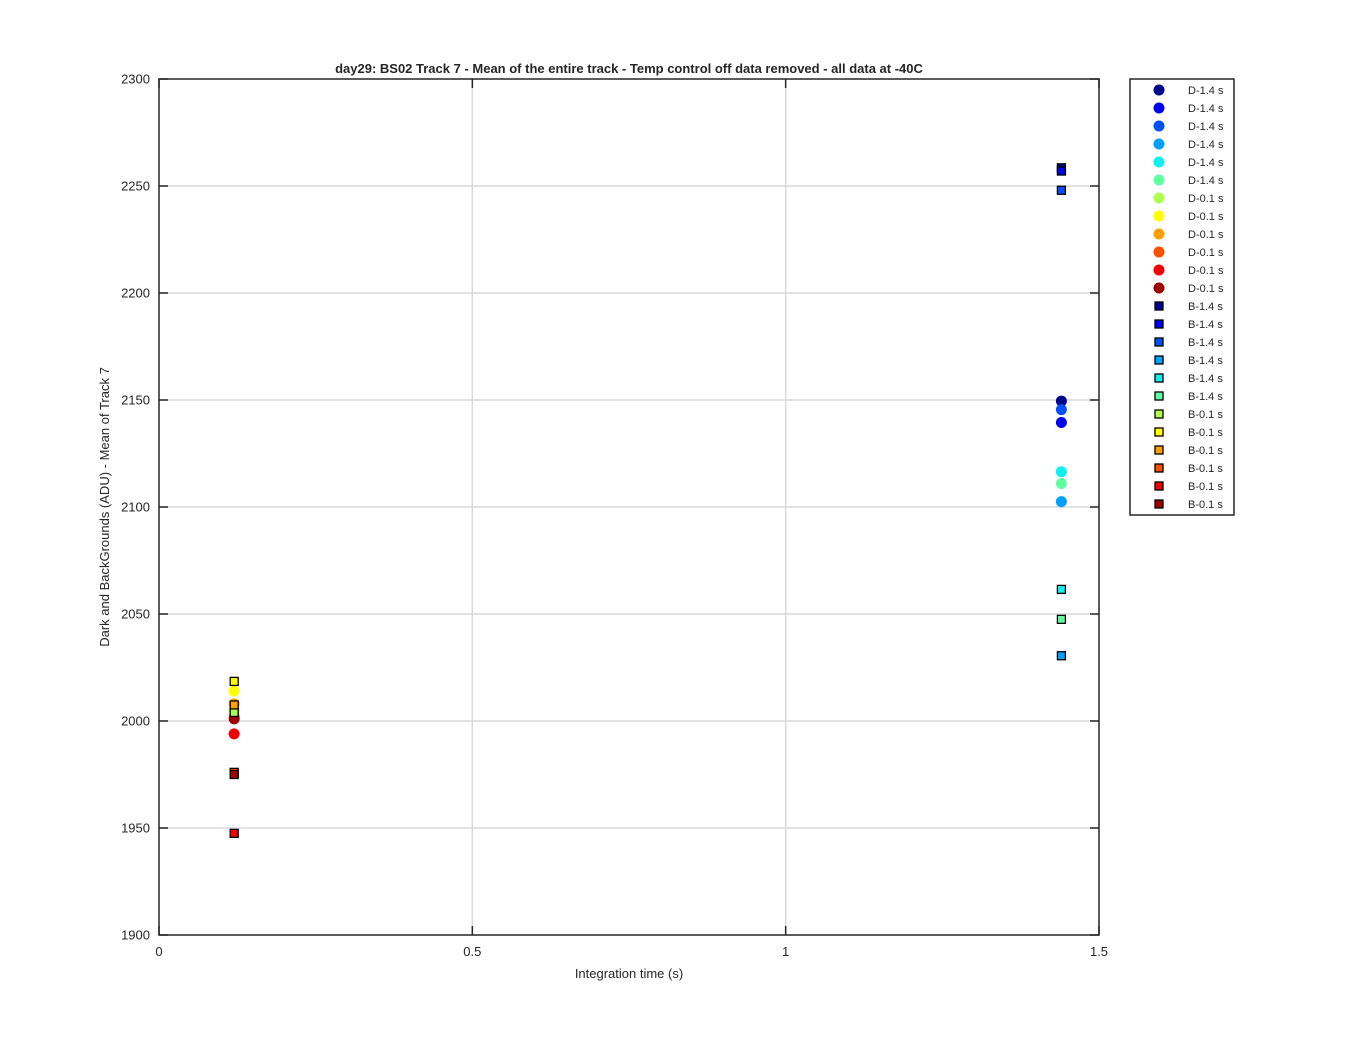 The width and height of the screenshot is (1350, 1050). I want to click on y-tick-label: 2150, so click(135, 400).